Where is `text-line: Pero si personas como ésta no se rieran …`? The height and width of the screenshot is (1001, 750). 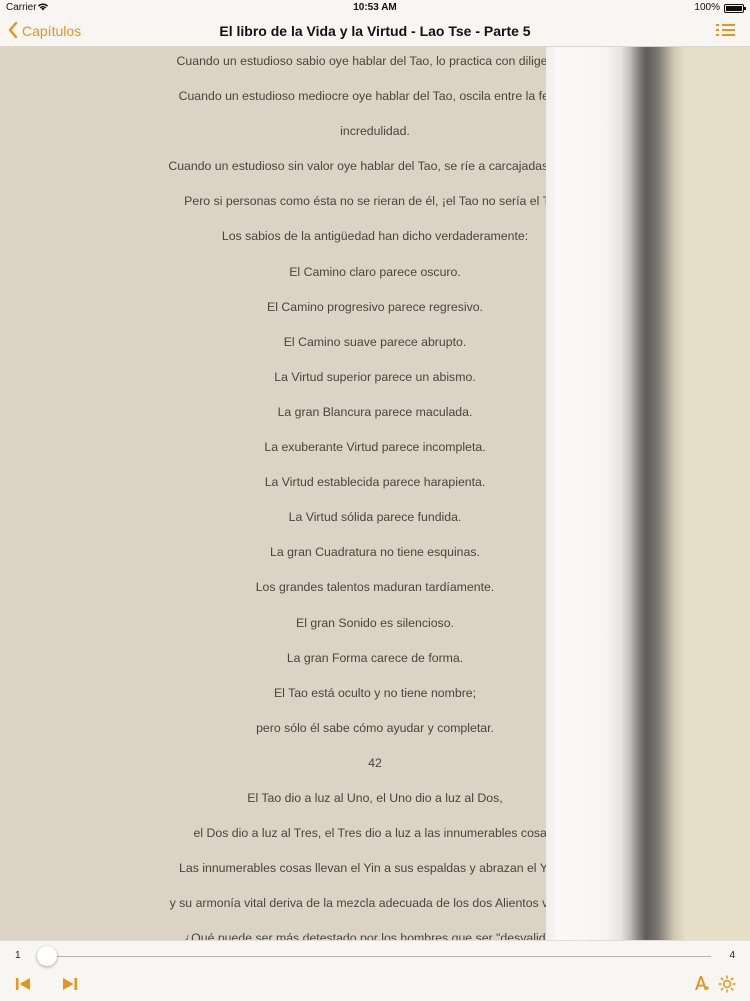 text-line: Pero si personas como ésta no se rieran … is located at coordinates (365, 201).